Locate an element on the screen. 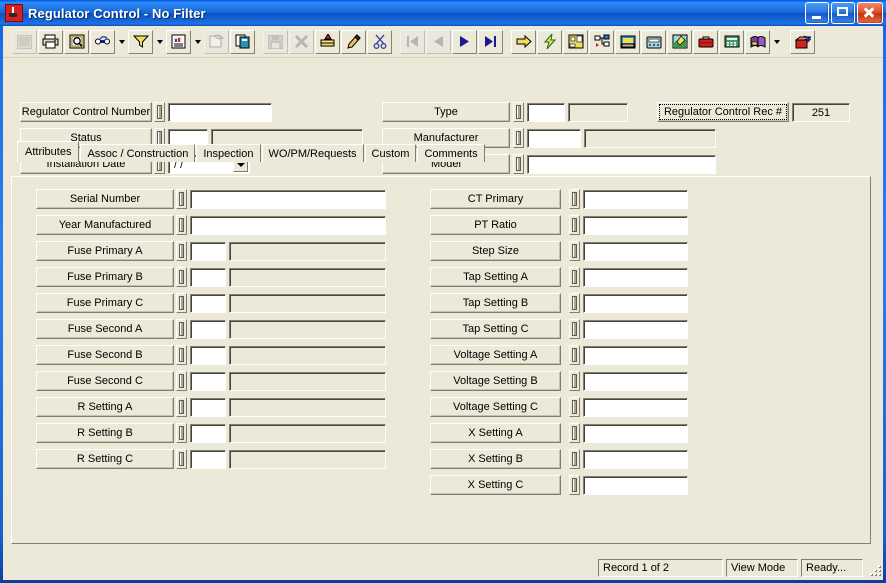 The height and width of the screenshot is (583, 886). lookup-button-voltage-setting-b is located at coordinates (574, 381).